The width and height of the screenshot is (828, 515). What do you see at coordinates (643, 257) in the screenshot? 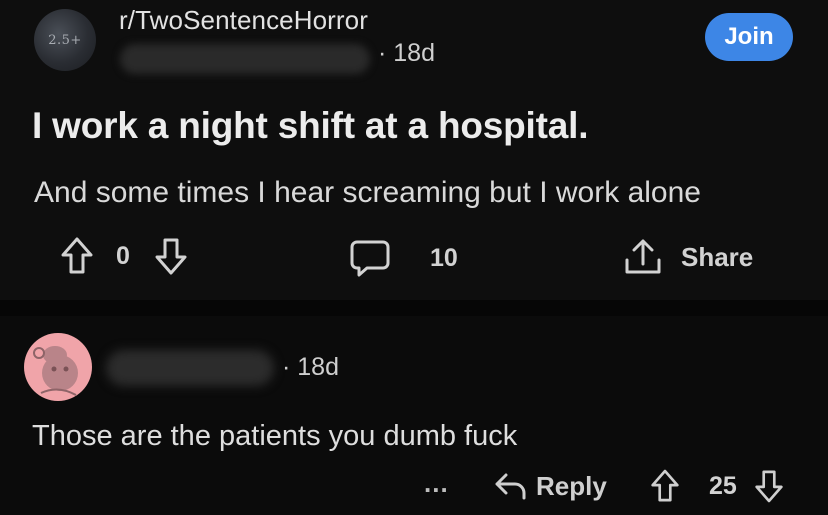
I see `share-icon` at bounding box center [643, 257].